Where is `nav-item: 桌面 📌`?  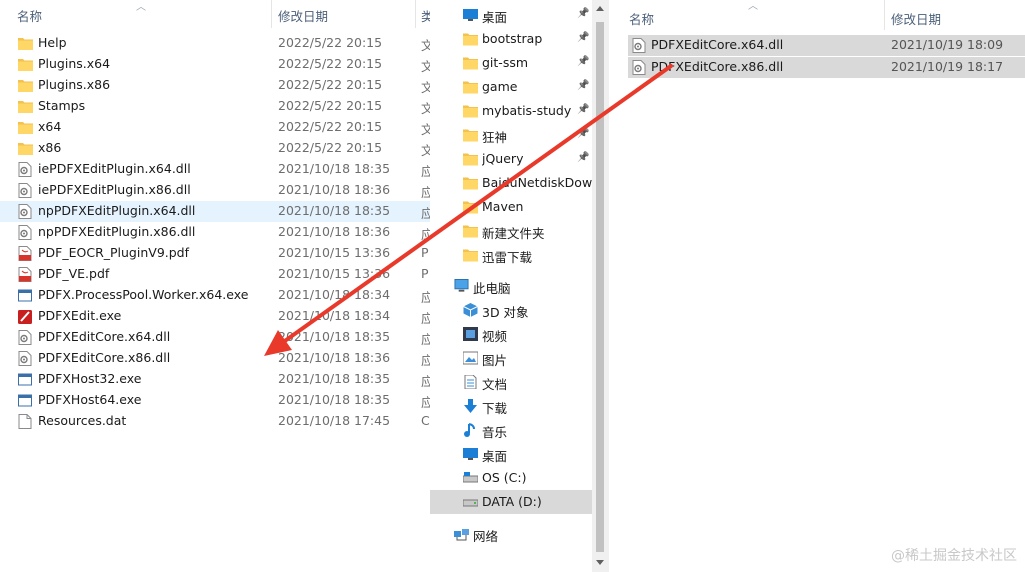 nav-item: 桌面 📌 is located at coordinates (511, 15).